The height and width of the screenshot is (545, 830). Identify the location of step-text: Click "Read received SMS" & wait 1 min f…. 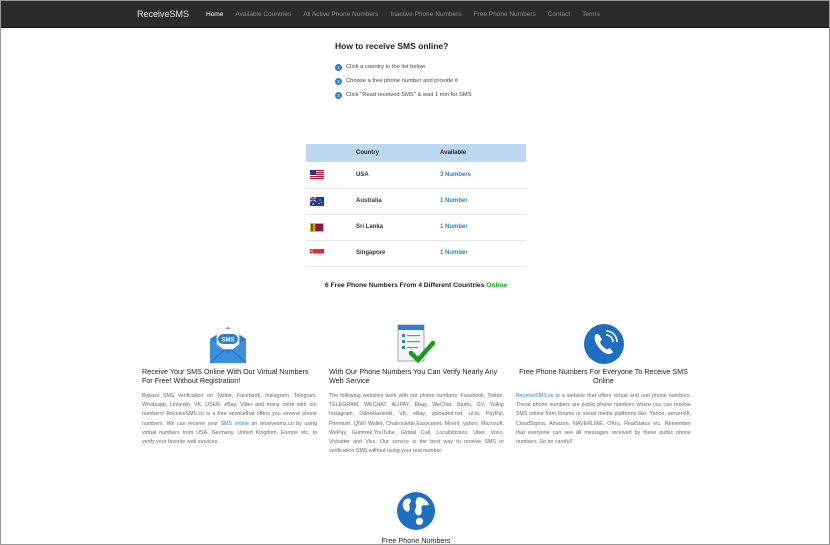
(409, 95).